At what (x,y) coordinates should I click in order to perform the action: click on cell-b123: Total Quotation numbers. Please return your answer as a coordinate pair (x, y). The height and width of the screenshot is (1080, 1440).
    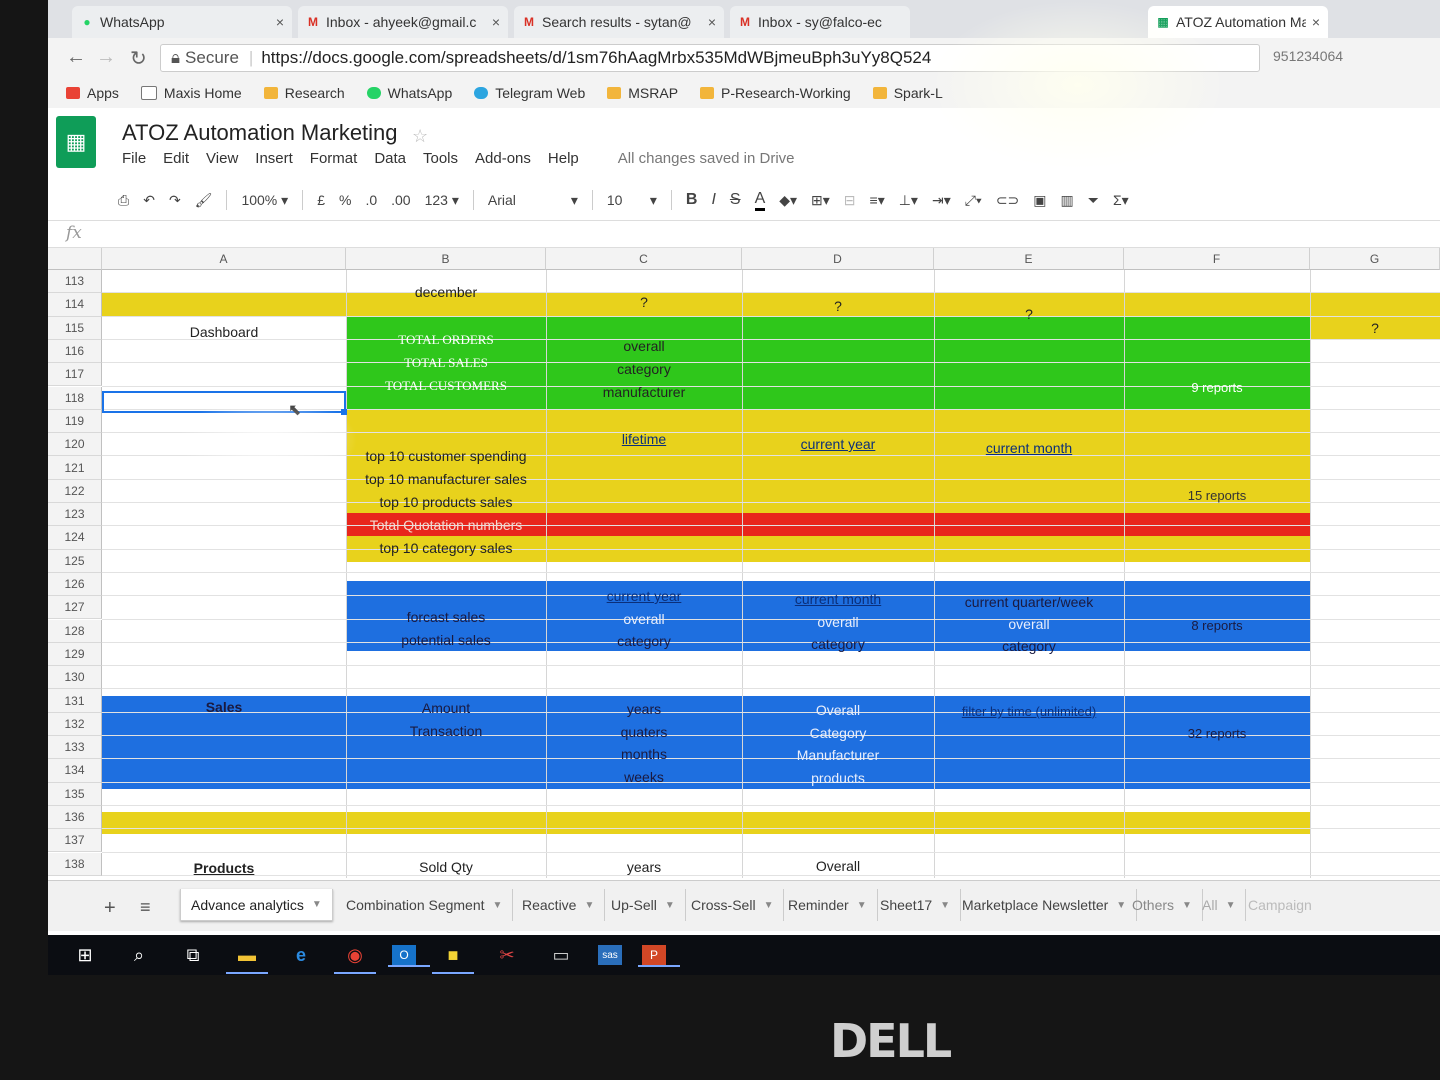
    Looking at the image, I should click on (446, 525).